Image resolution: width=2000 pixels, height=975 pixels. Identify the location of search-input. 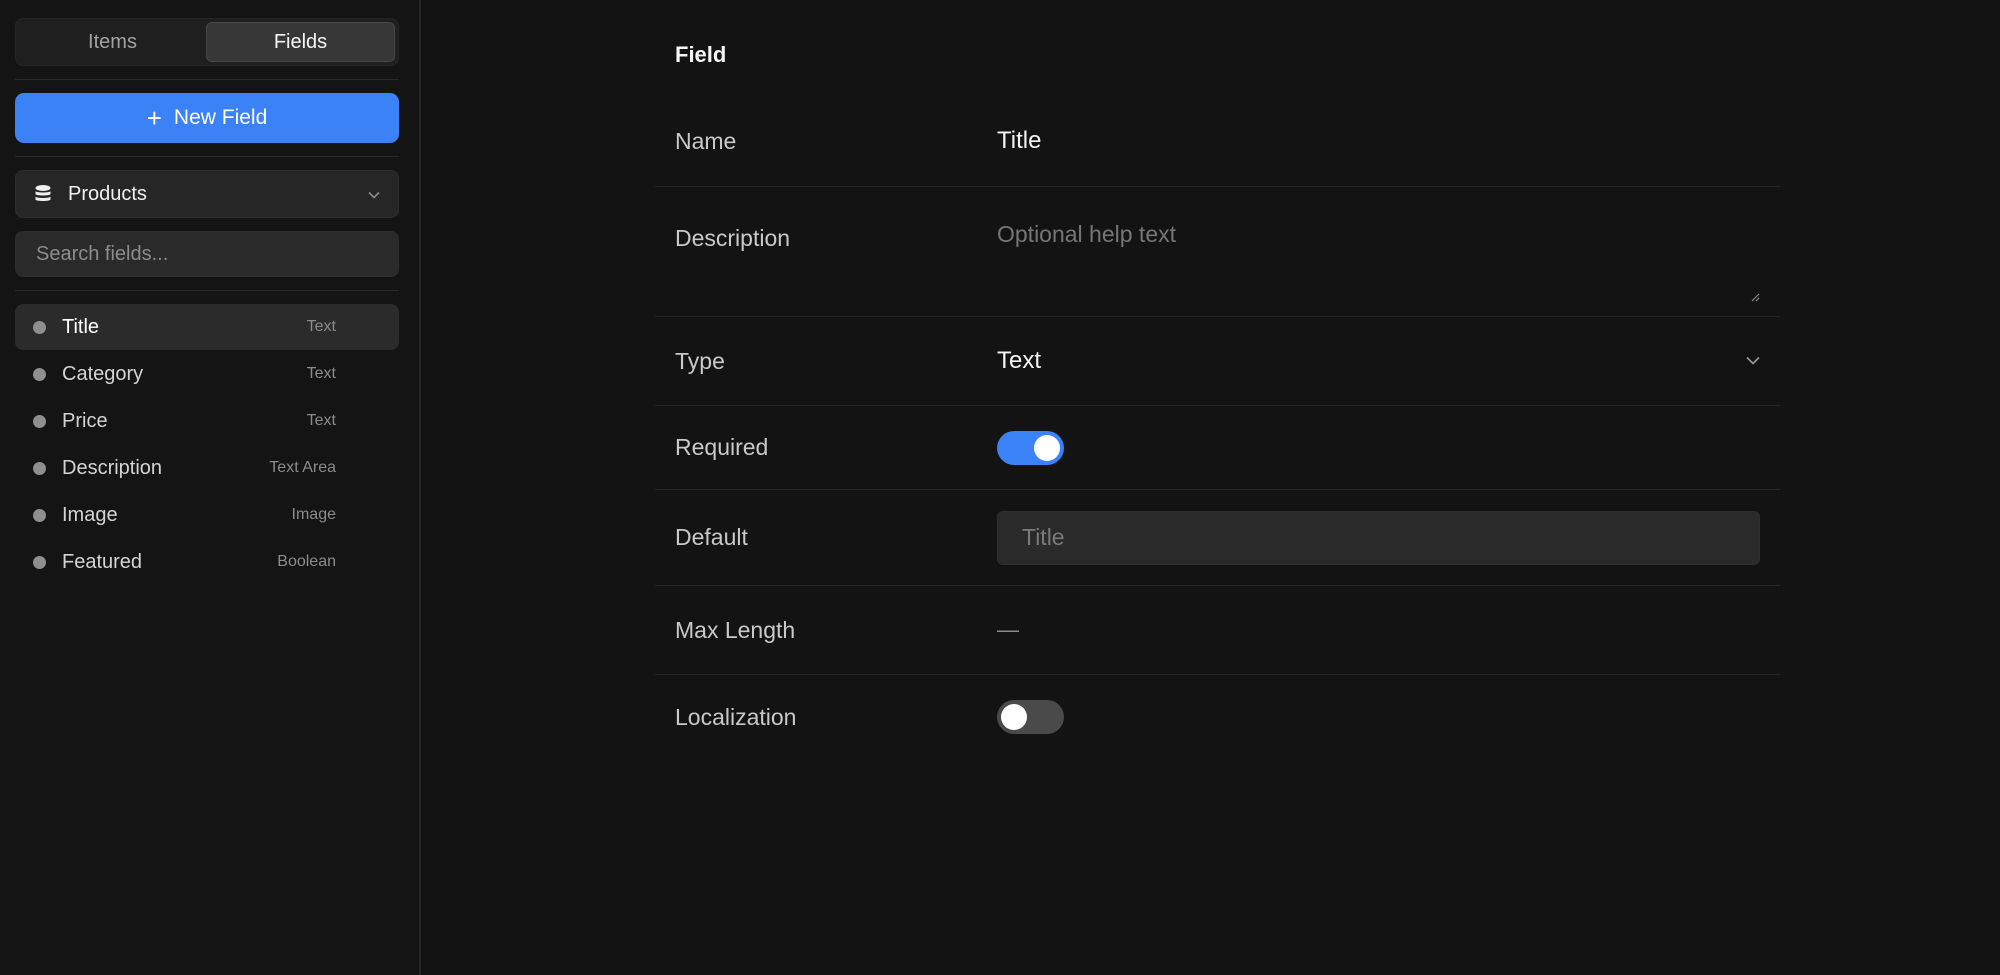
(207, 254).